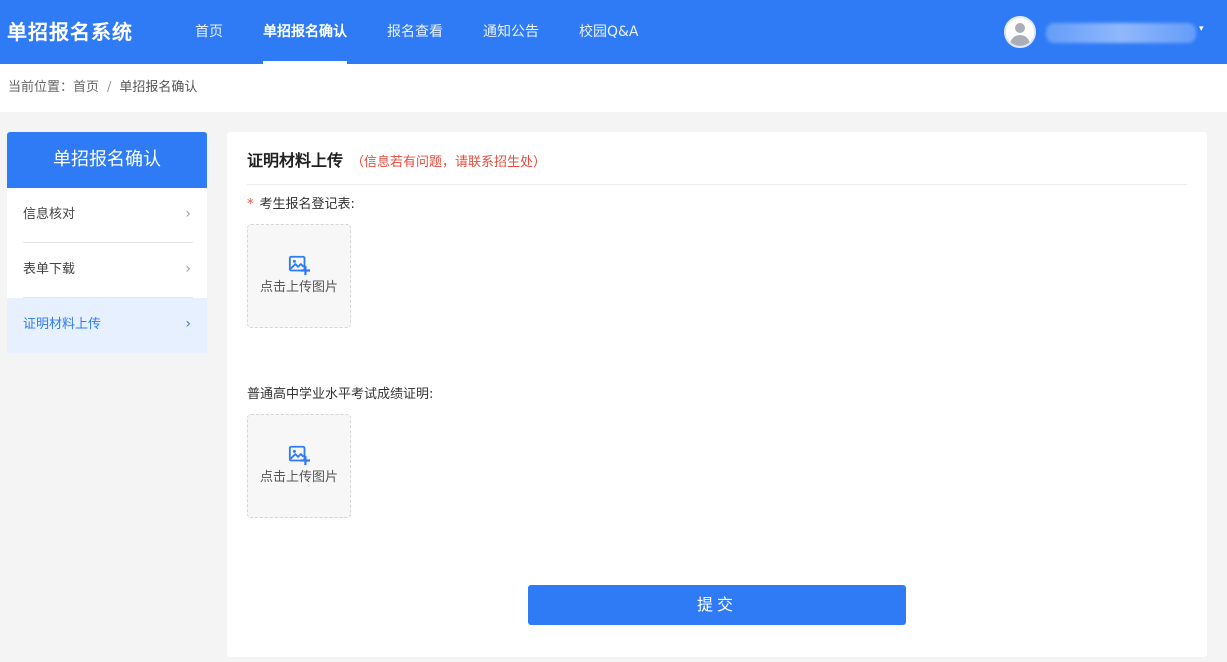 The height and width of the screenshot is (662, 1227). What do you see at coordinates (107, 270) in the screenshot?
I see `sidebar-item-form-download: 表单下载 ›` at bounding box center [107, 270].